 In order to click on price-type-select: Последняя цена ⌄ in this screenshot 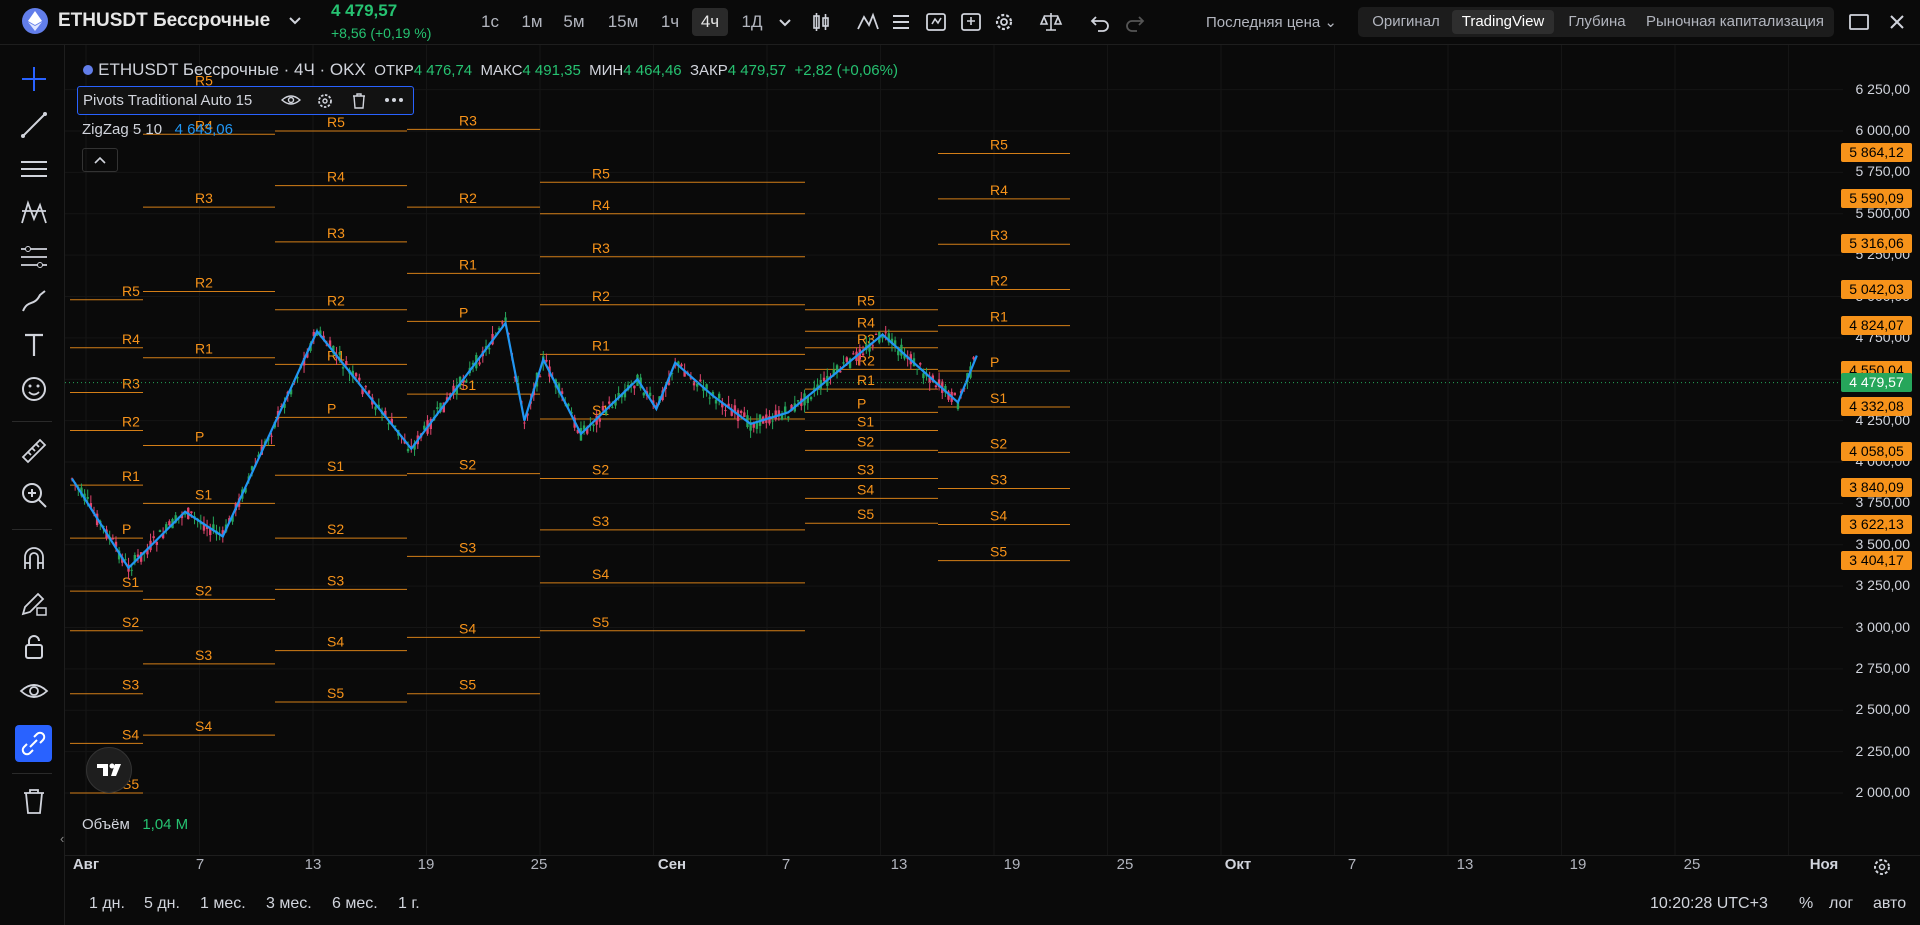, I will do `click(1271, 22)`.